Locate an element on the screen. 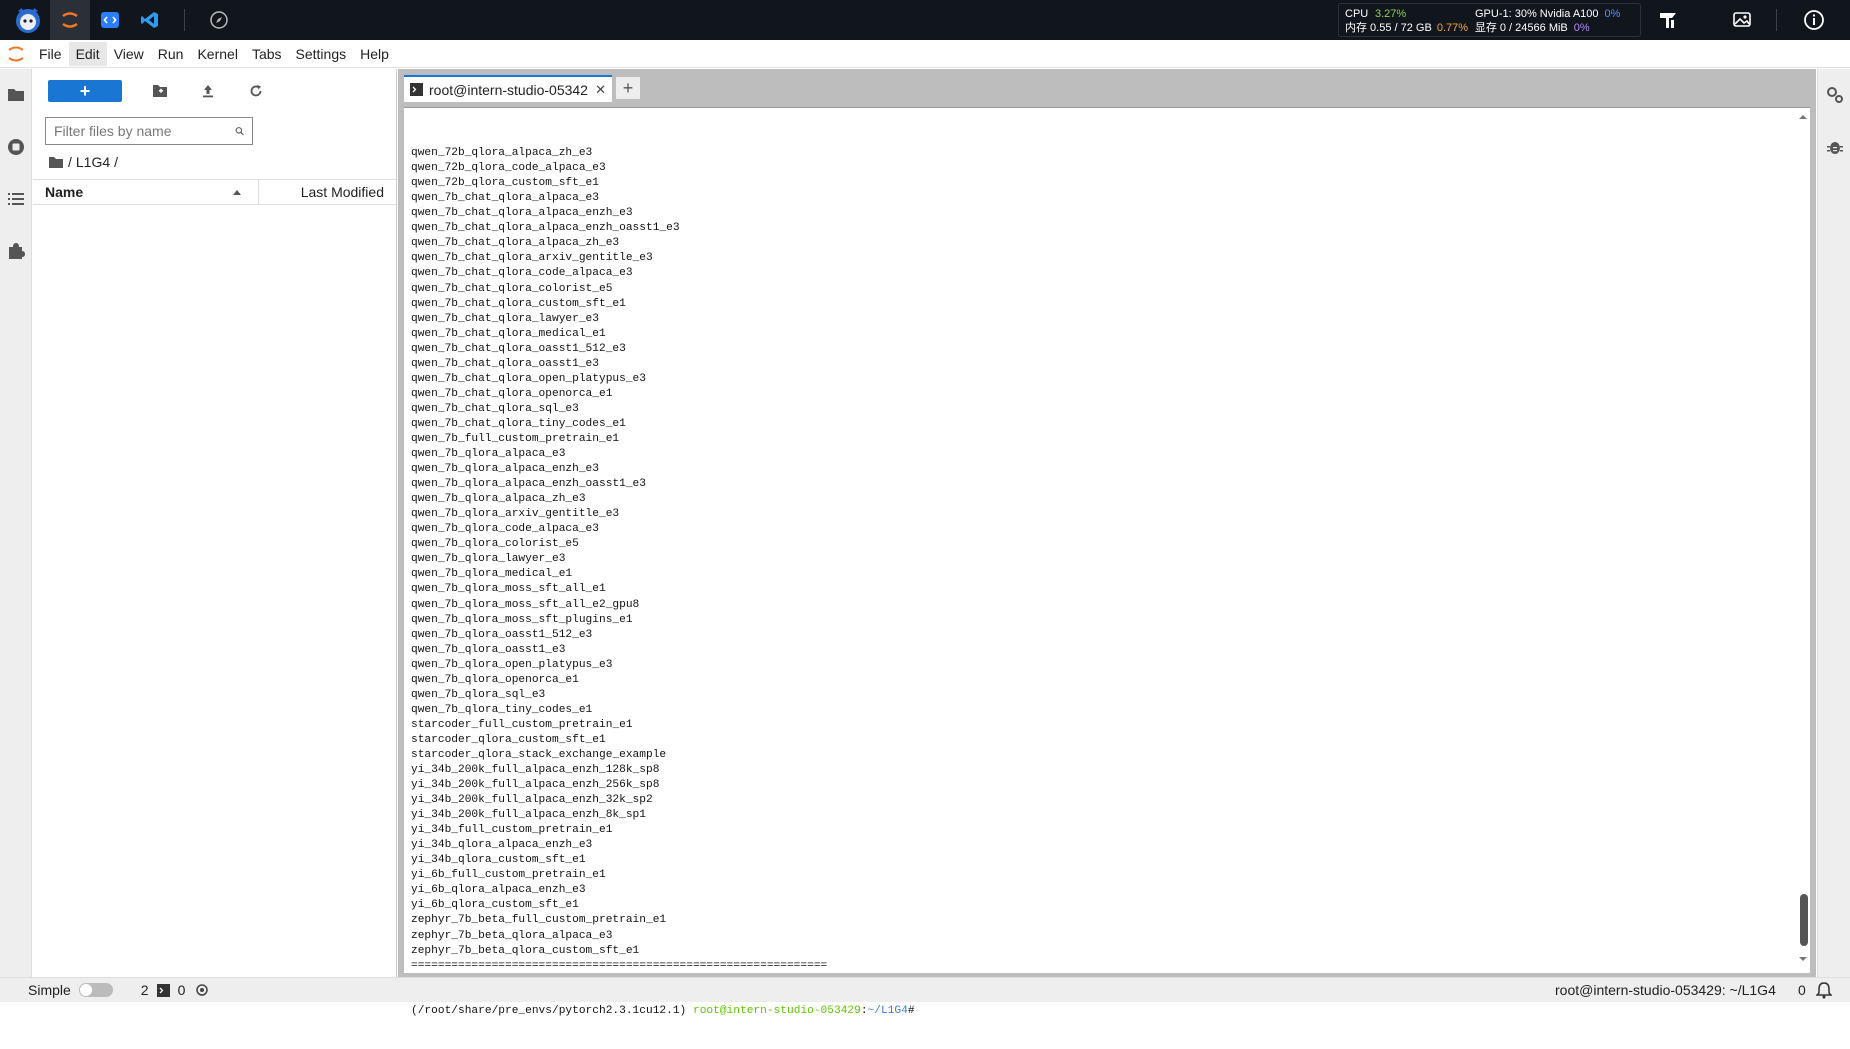 Image resolution: width=1850 pixels, height=1049 pixels. terminal-line: qwen_7b_qlora_code_alpaca_e3 is located at coordinates (505, 529).